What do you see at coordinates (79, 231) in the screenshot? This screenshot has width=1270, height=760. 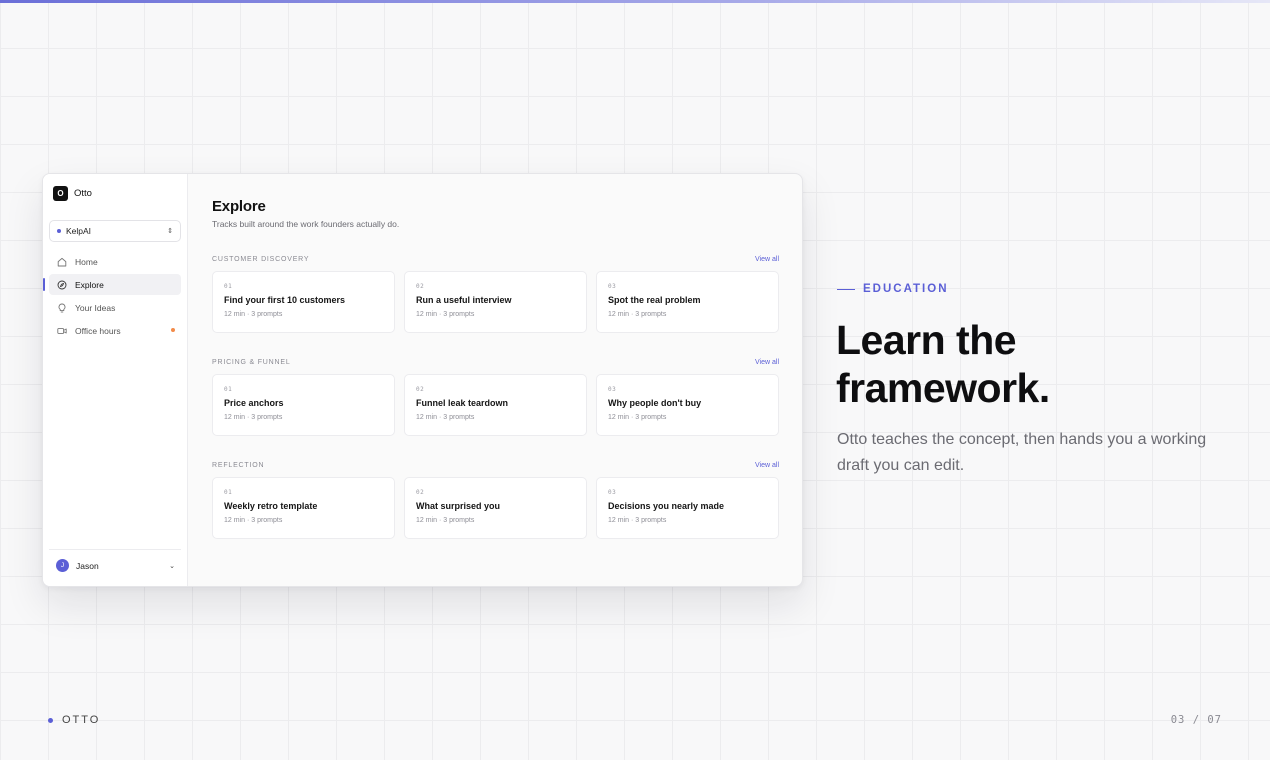 I see `workspace-name: KelpAI` at bounding box center [79, 231].